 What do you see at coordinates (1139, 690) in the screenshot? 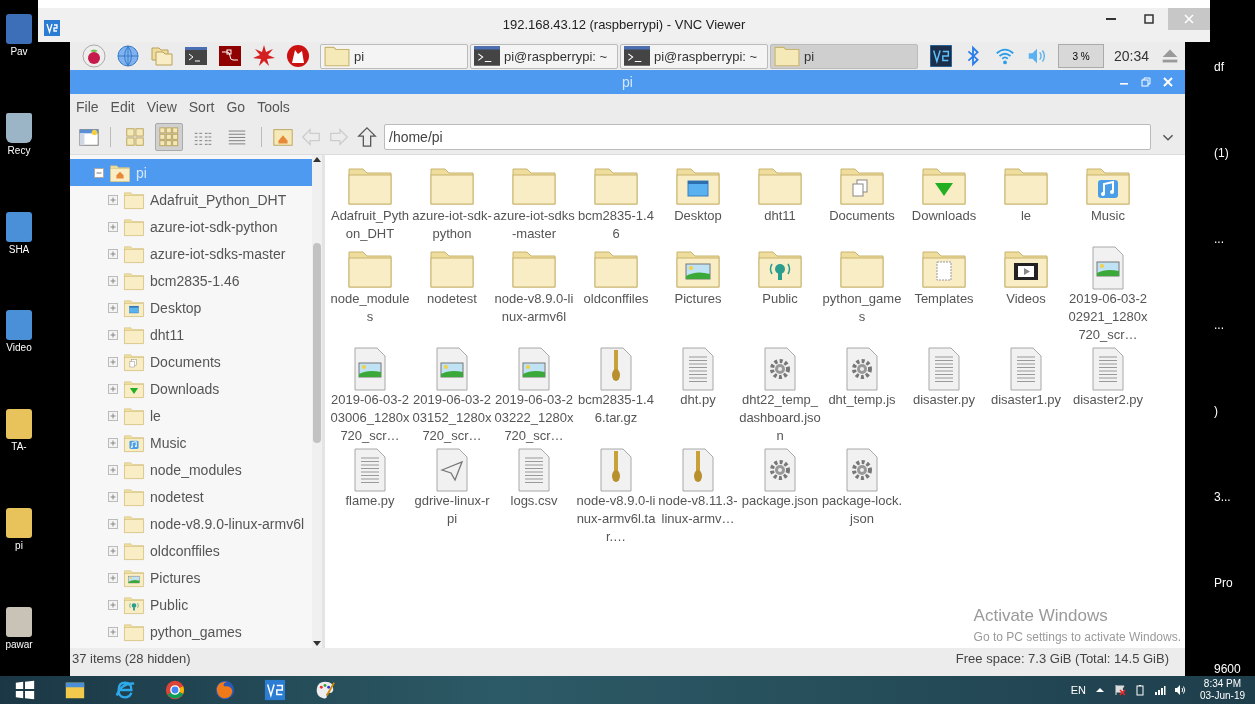
I see `battery-icon` at bounding box center [1139, 690].